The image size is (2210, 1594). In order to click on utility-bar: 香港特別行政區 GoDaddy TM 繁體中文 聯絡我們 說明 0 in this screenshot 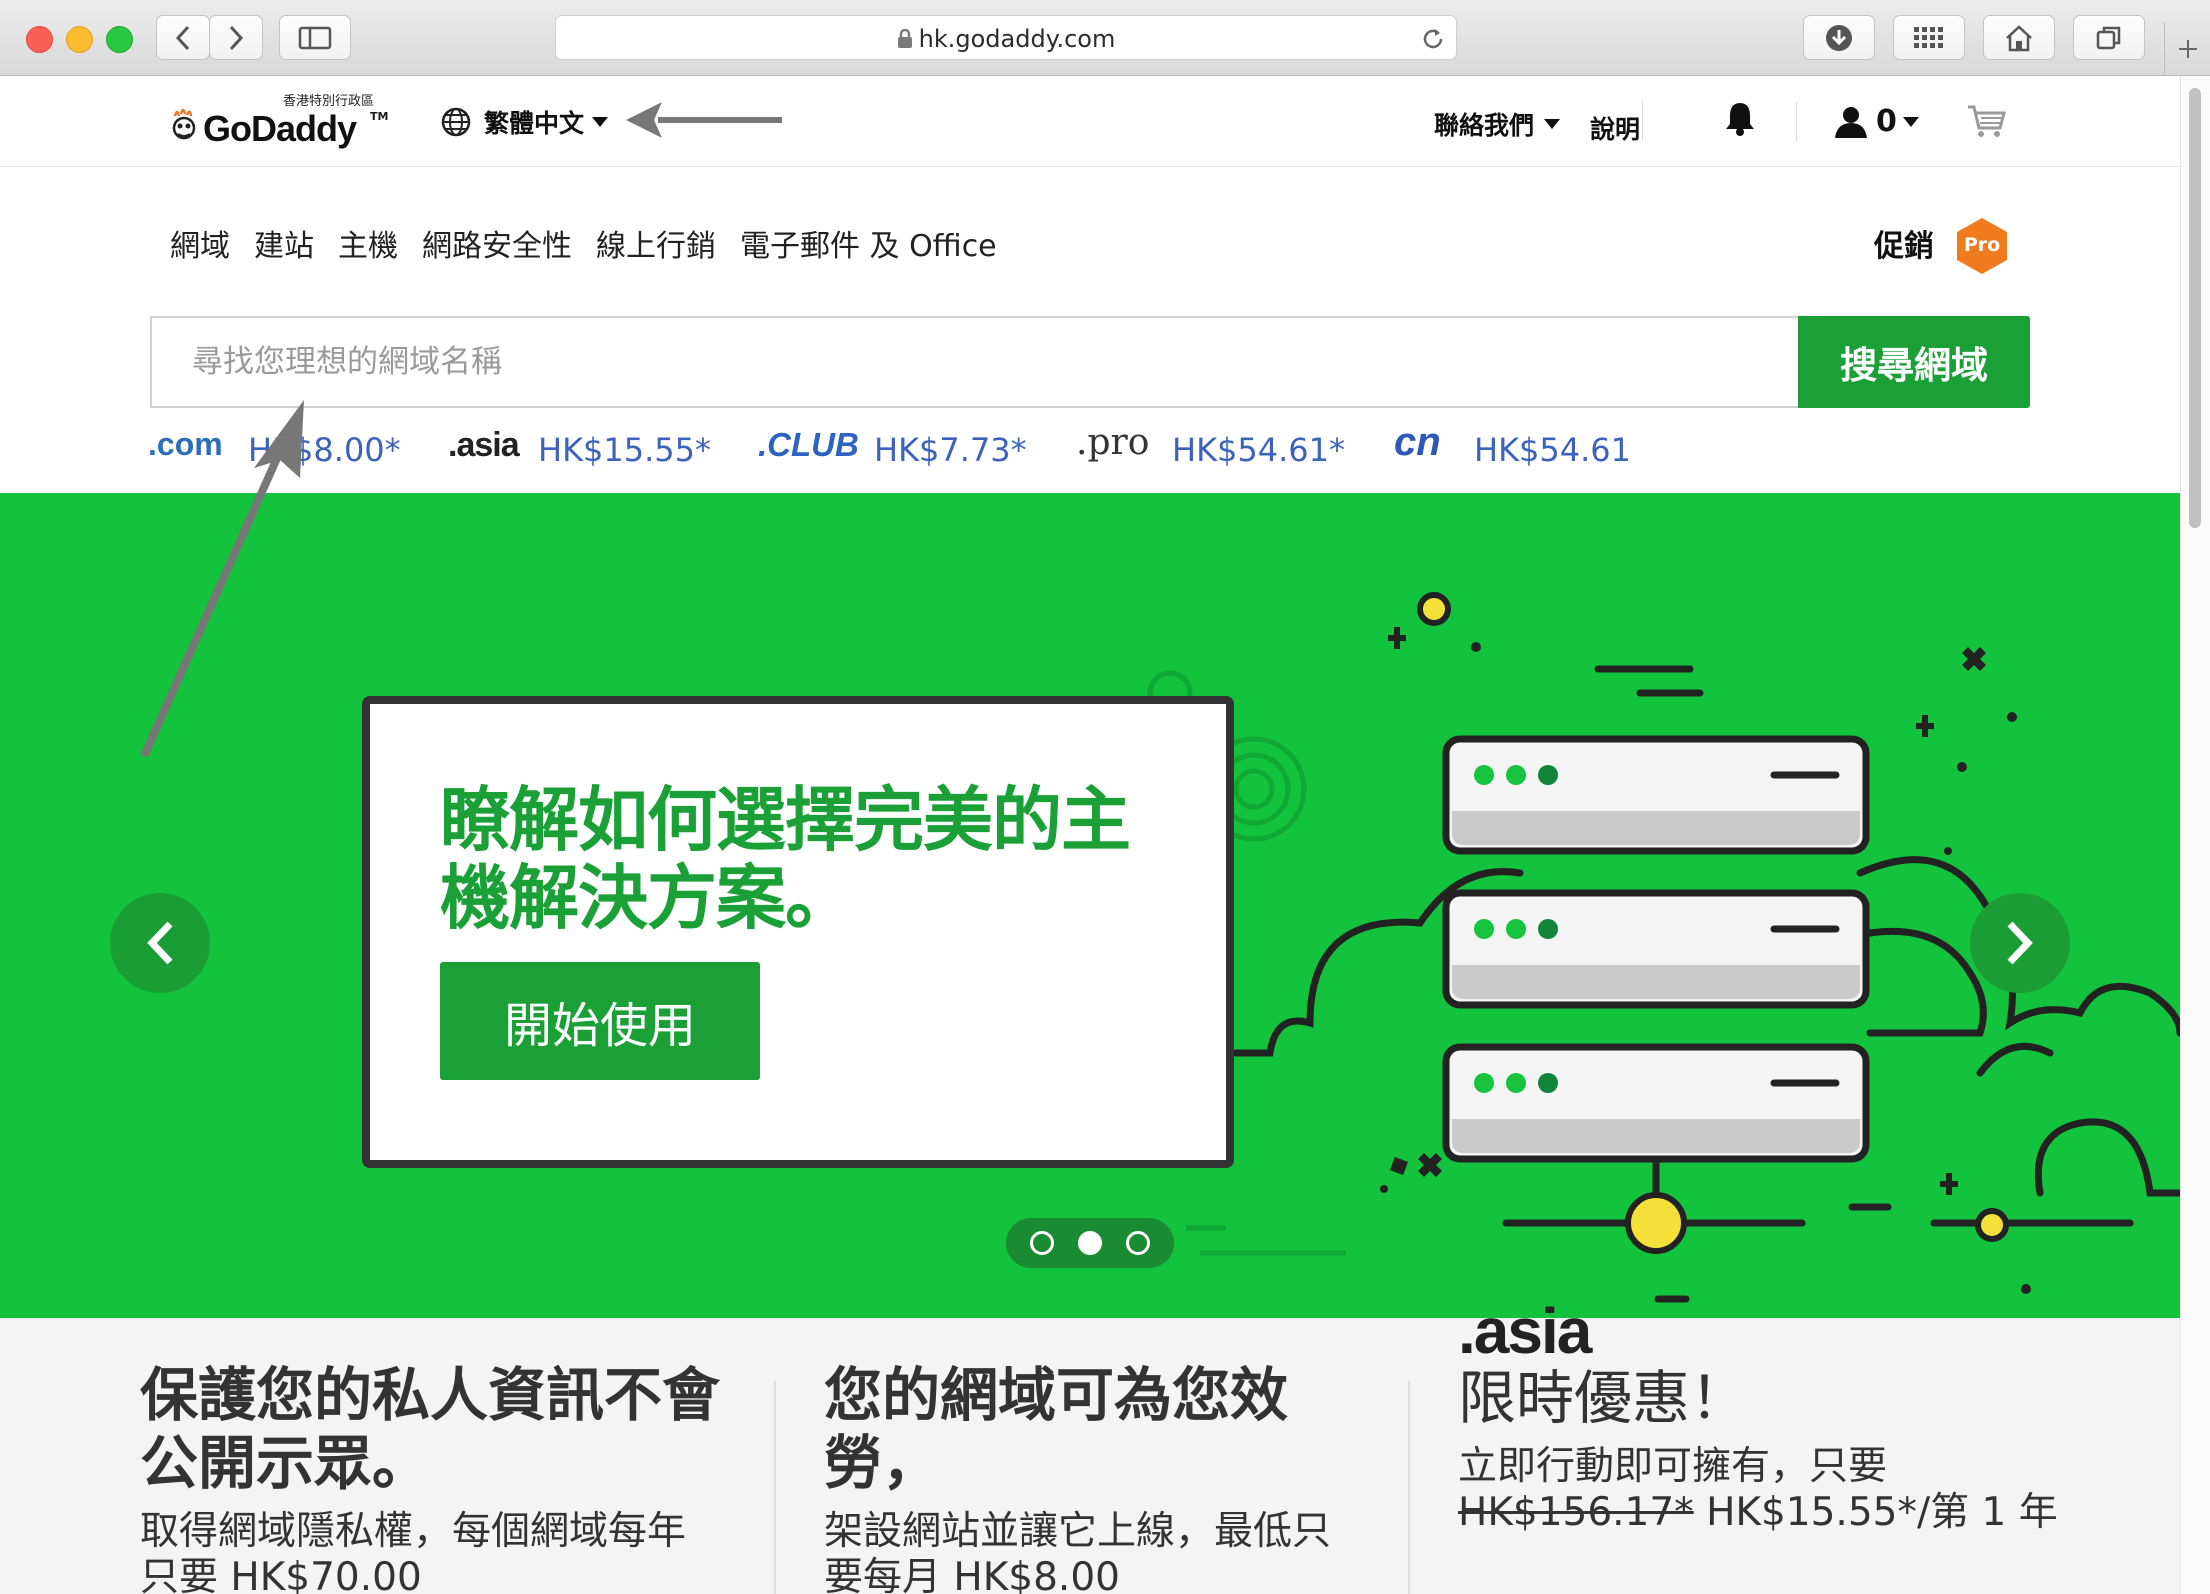, I will do `click(1090, 121)`.